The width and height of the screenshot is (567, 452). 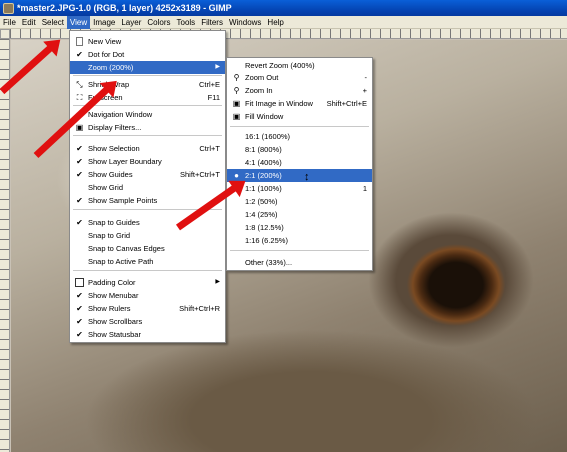 I want to click on zoom-out-icon: ⚲, so click(x=236, y=77).